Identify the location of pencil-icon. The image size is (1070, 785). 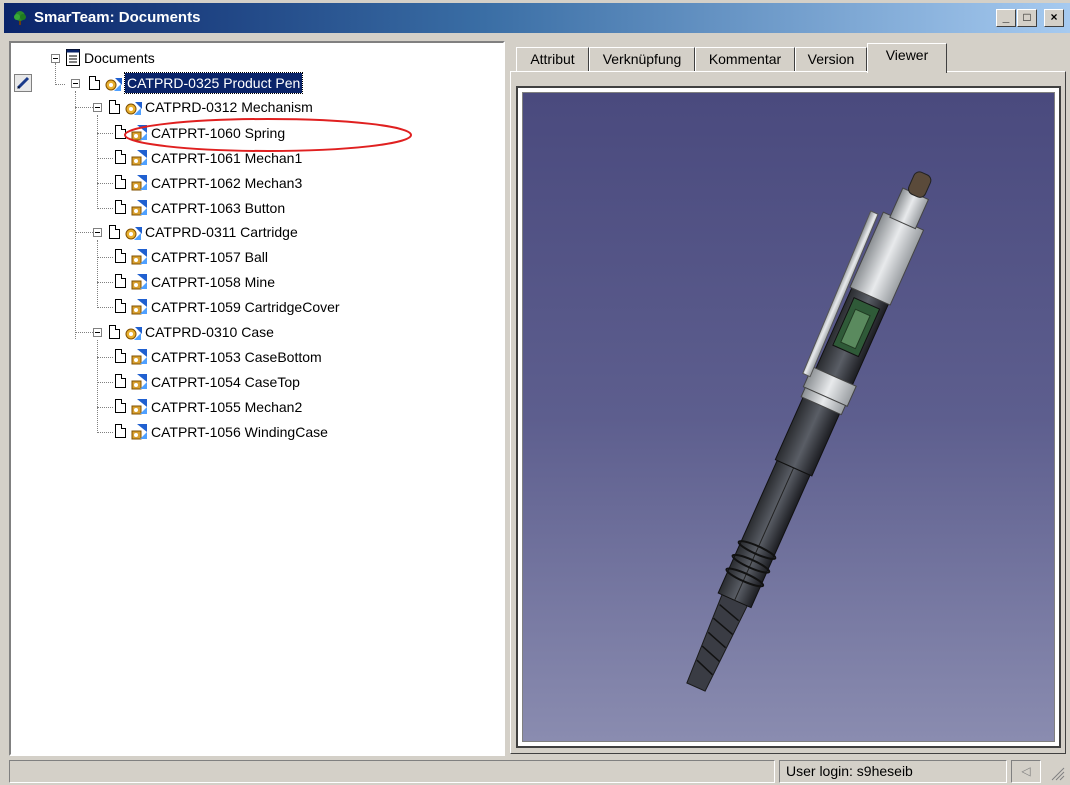
(23, 83).